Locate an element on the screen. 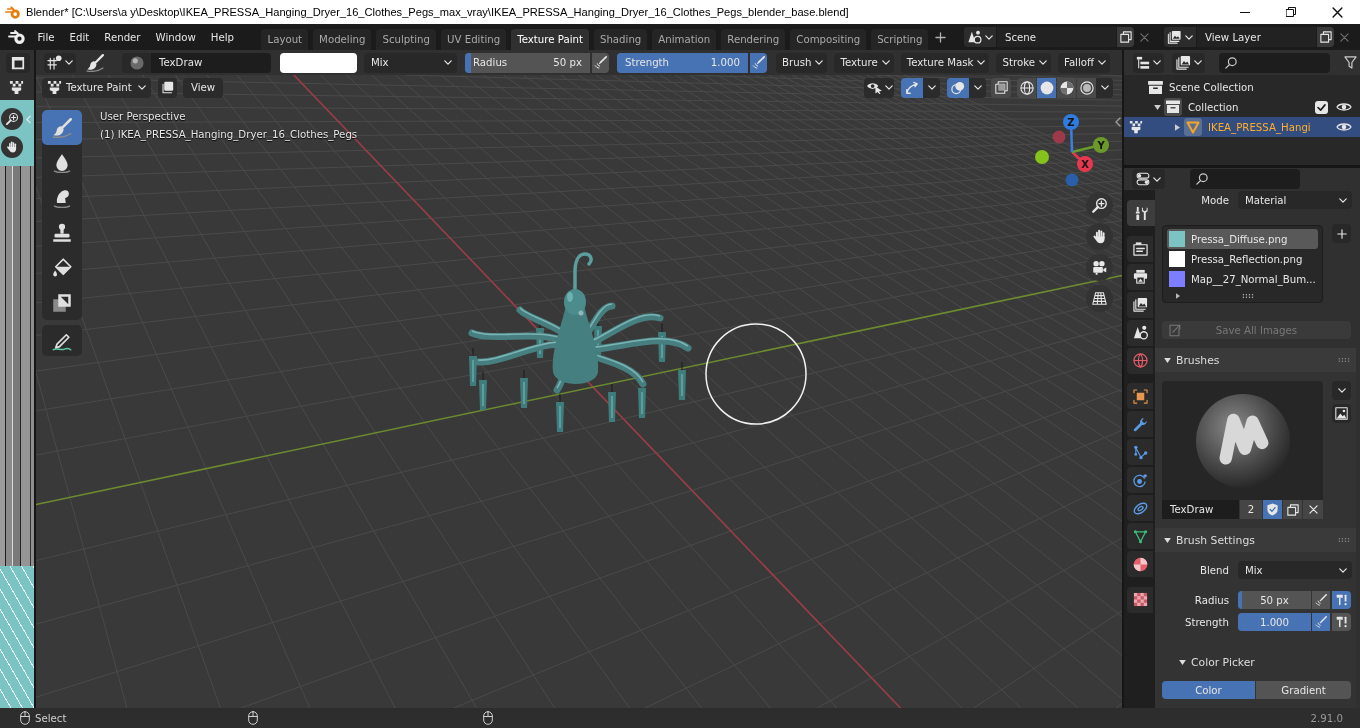  camera-icon is located at coordinates (1099, 267).